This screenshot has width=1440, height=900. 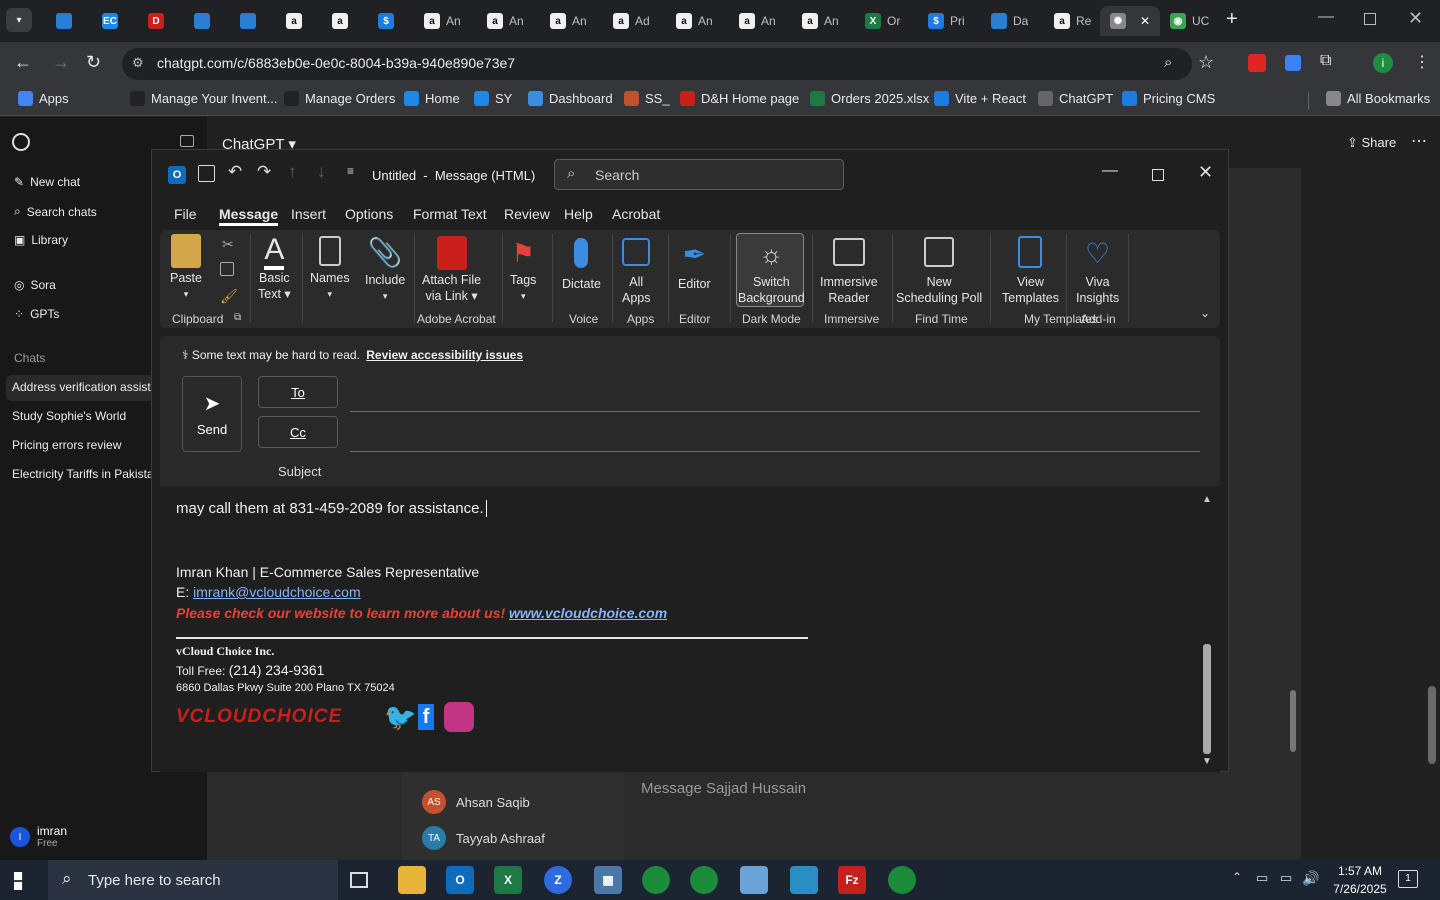 What do you see at coordinates (1257, 63) in the screenshot?
I see `acrobat-extension-icon` at bounding box center [1257, 63].